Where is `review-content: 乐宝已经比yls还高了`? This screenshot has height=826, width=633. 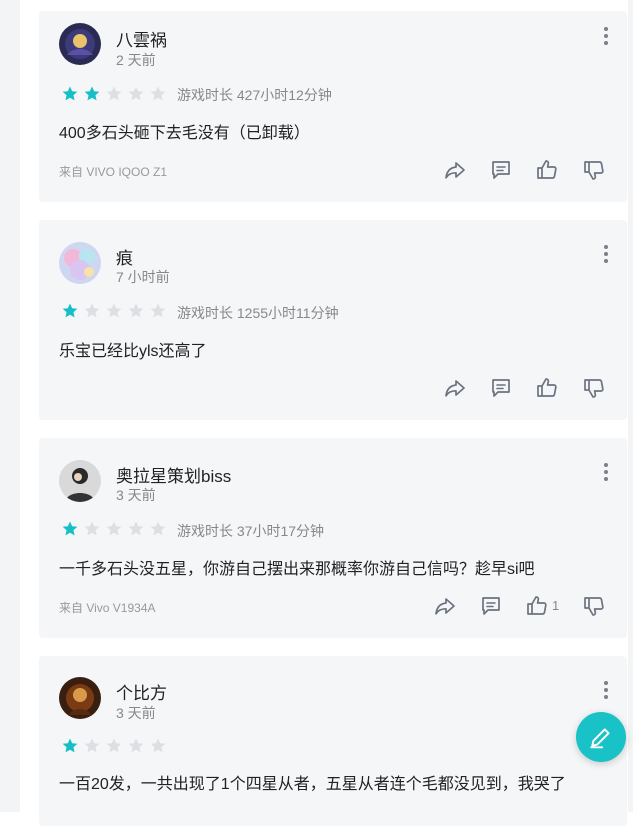 review-content: 乐宝已经比yls还高了 is located at coordinates (133, 351).